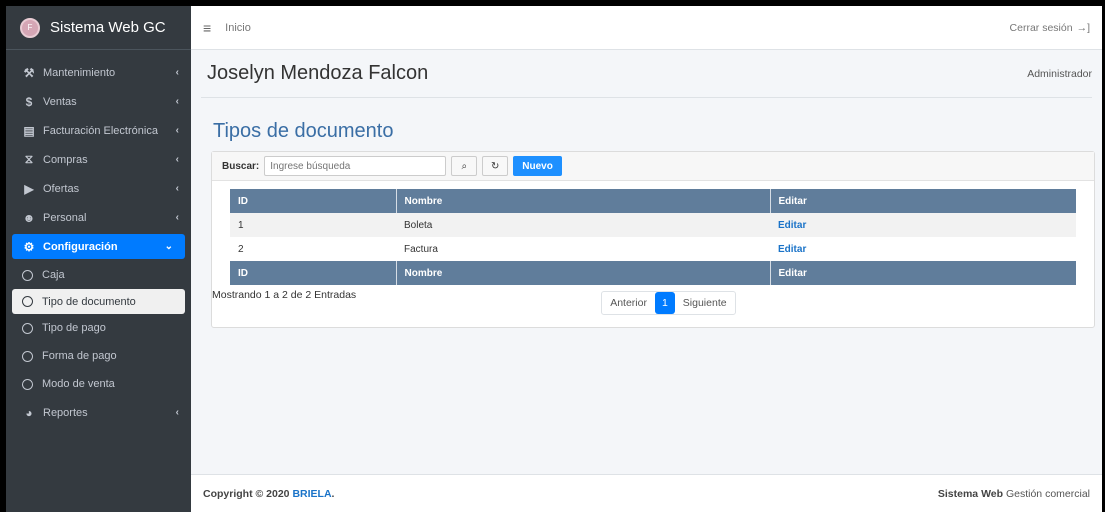  What do you see at coordinates (30, 27) in the screenshot?
I see `brand-logo: F` at bounding box center [30, 27].